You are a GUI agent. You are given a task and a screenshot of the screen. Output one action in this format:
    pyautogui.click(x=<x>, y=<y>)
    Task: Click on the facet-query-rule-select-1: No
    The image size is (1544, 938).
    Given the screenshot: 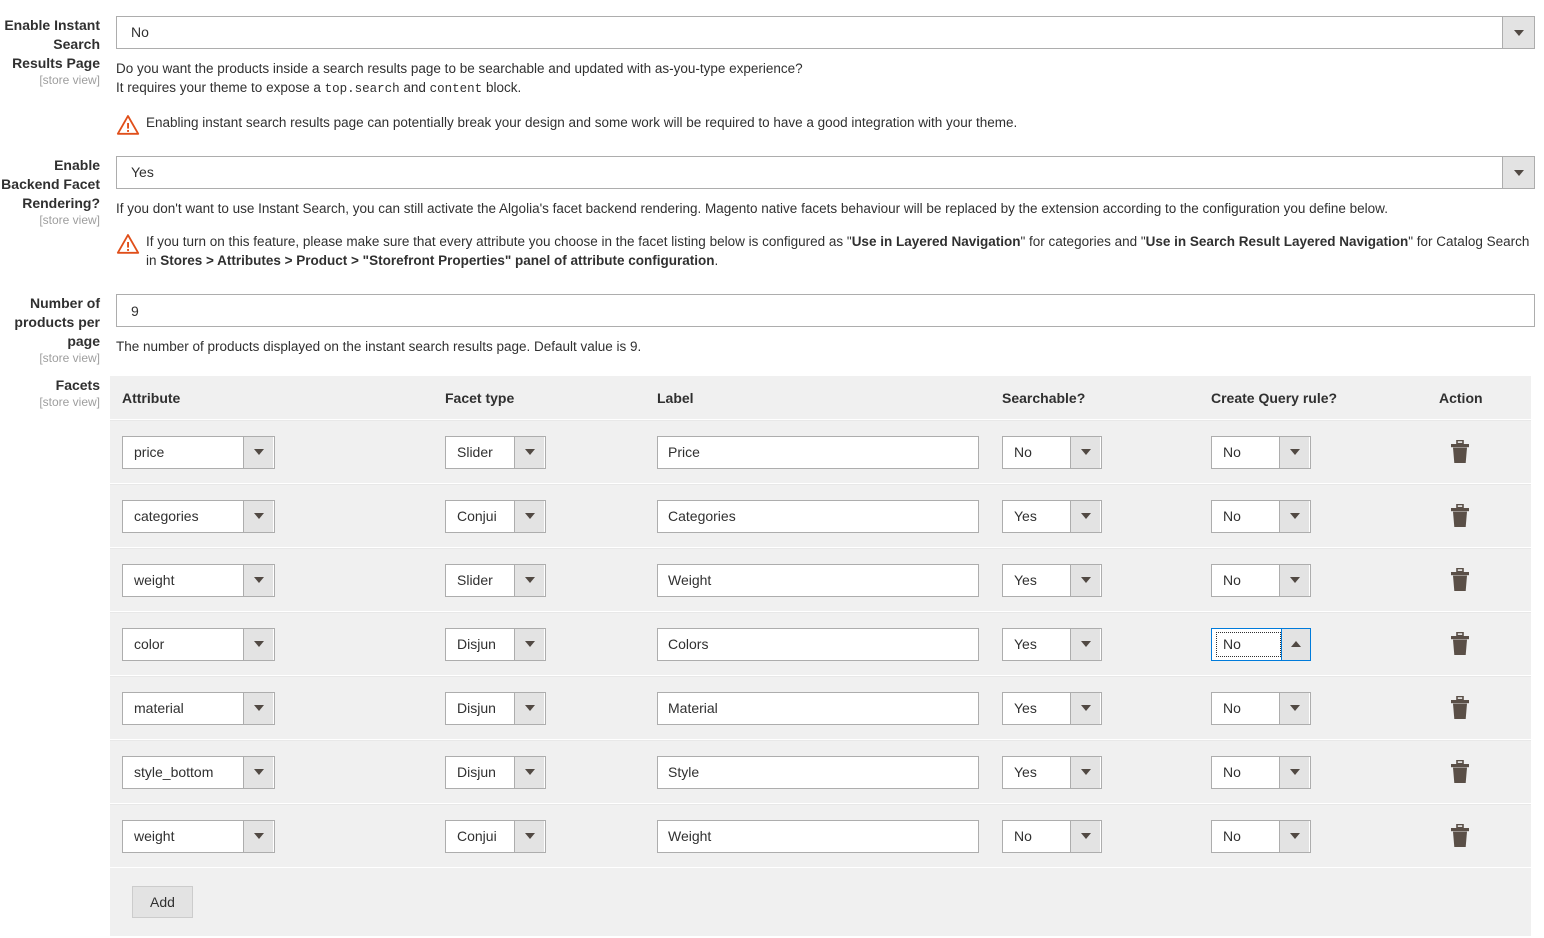 What is the action you would take?
    pyautogui.click(x=1261, y=516)
    